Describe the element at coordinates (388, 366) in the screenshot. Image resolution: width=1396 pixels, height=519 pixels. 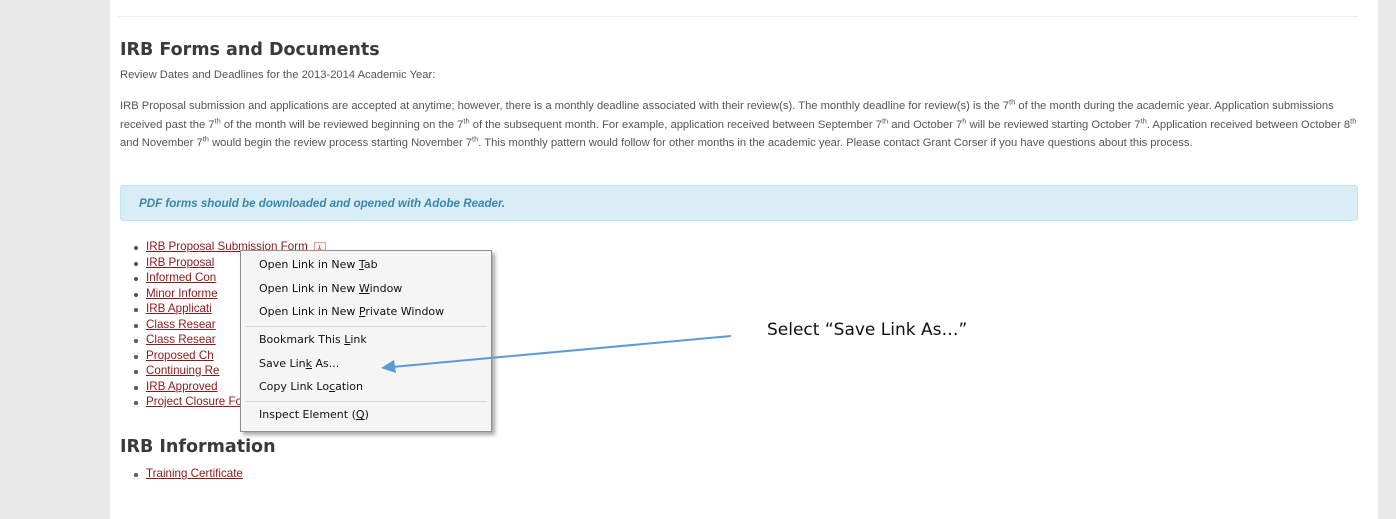
I see `arrow-head-icon` at that location.